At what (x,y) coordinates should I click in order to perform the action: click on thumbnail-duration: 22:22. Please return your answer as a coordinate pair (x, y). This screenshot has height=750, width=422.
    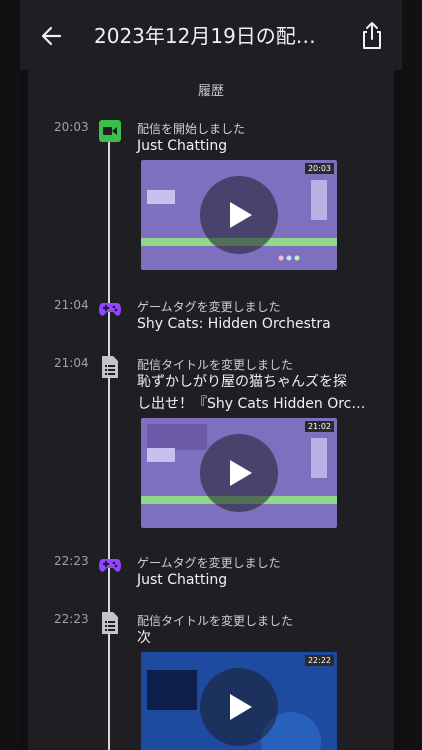
    Looking at the image, I should click on (319, 660).